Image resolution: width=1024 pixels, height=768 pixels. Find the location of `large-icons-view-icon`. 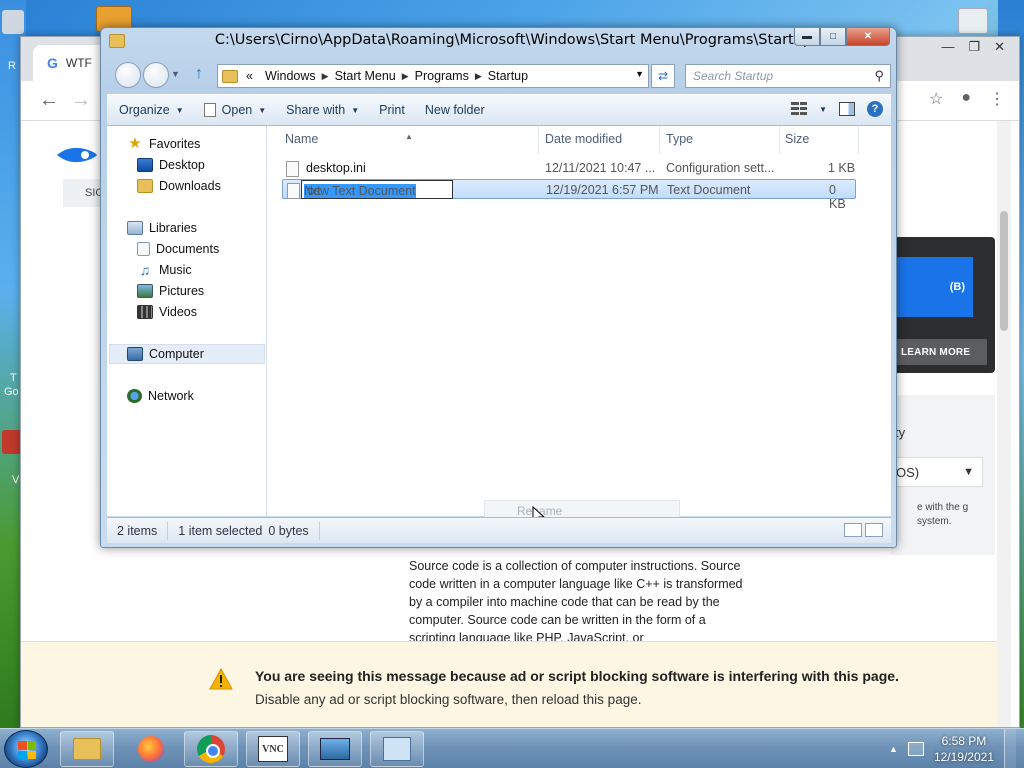

large-icons-view-icon is located at coordinates (874, 530).